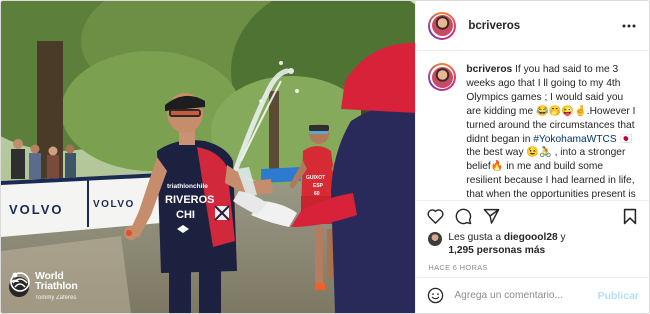 This screenshot has height=314, width=650. Describe the element at coordinates (442, 25) in the screenshot. I see `avatar` at that location.